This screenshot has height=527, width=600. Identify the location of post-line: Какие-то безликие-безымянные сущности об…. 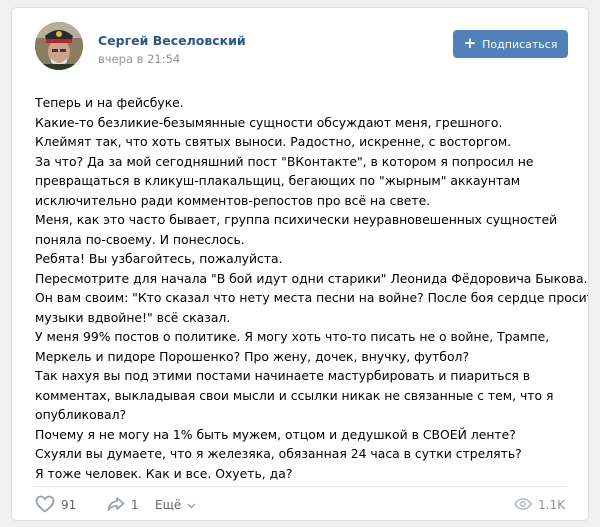
(269, 122).